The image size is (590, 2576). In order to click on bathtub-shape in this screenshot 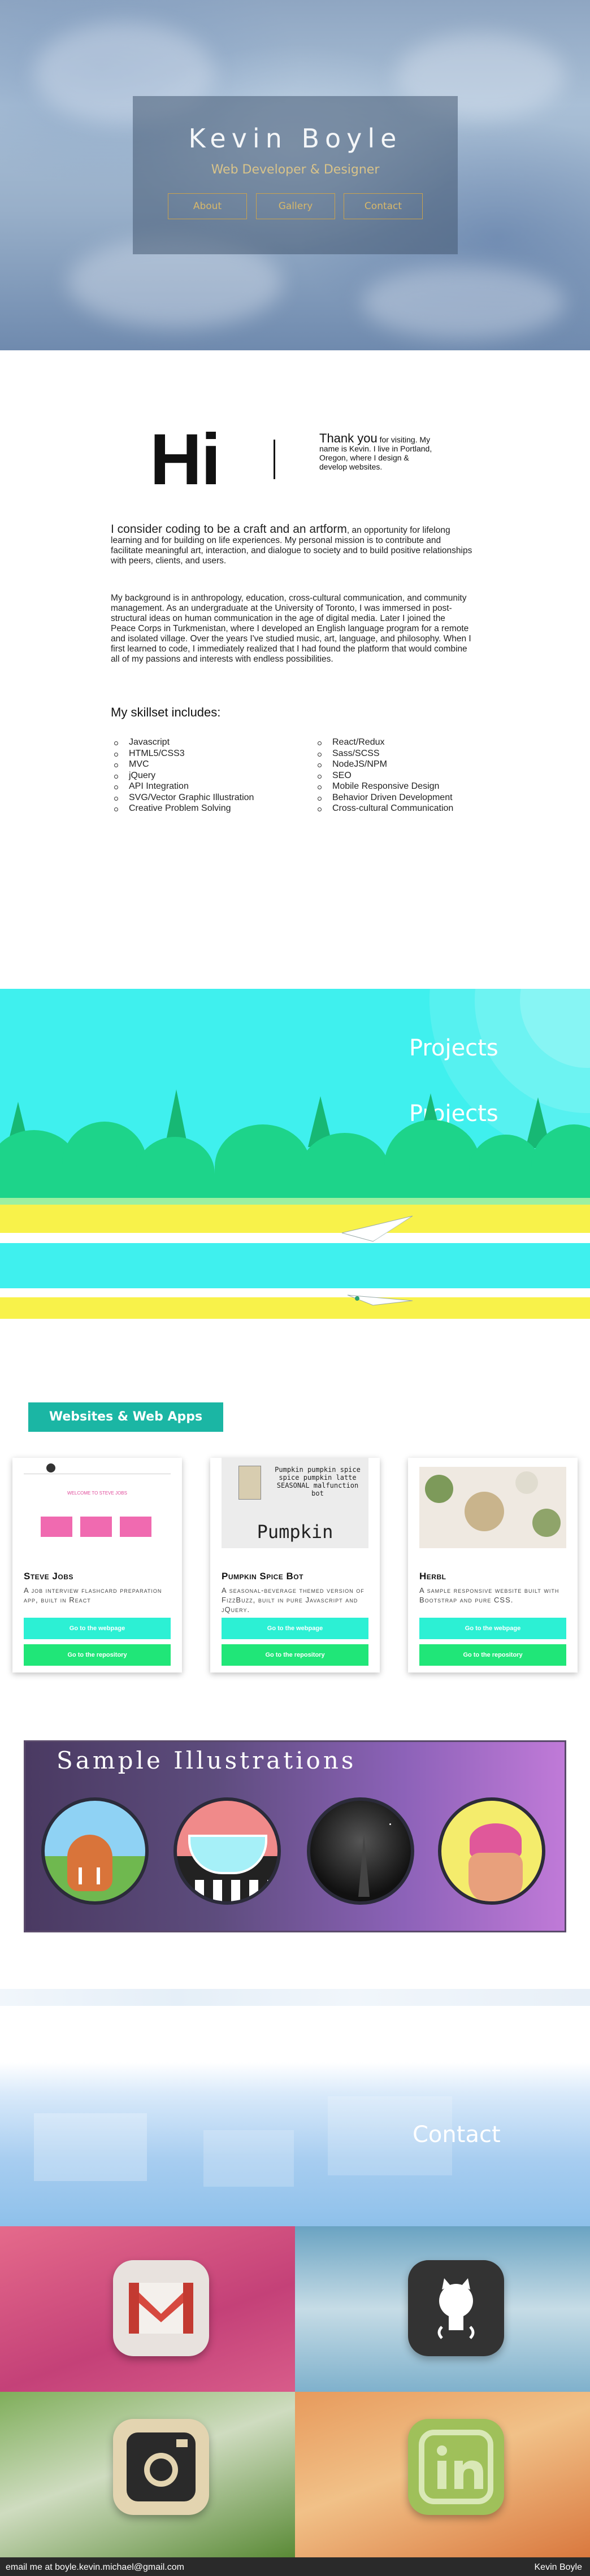, I will do `click(227, 1854)`.